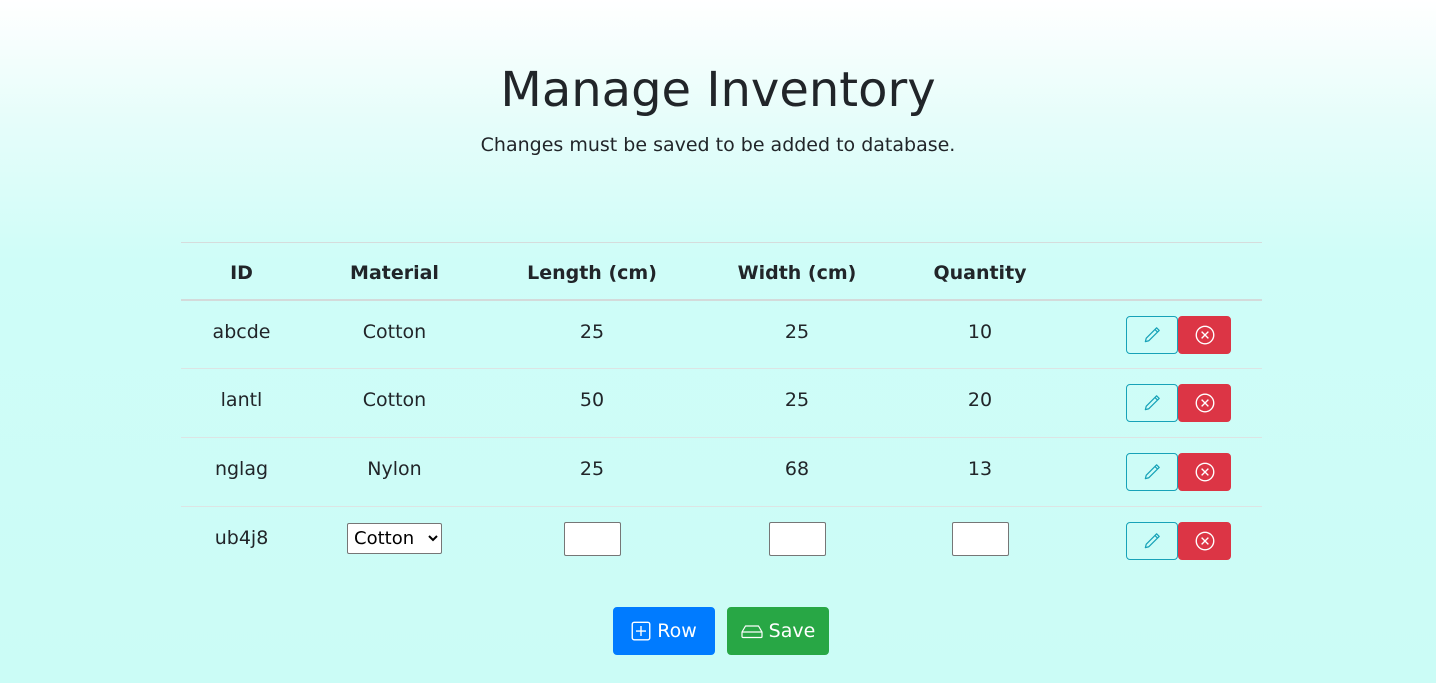  Describe the element at coordinates (394, 469) in the screenshot. I see `cell-material: Nylon` at that location.